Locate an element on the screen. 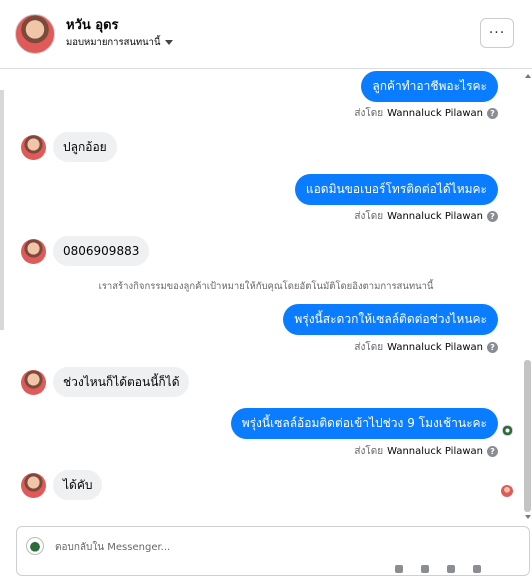 The width and height of the screenshot is (532, 576). outgoing-message: พรุ่งนี้สะดวกให้เซลล์ติดต่อช่วงไหนคะ is located at coordinates (390, 319).